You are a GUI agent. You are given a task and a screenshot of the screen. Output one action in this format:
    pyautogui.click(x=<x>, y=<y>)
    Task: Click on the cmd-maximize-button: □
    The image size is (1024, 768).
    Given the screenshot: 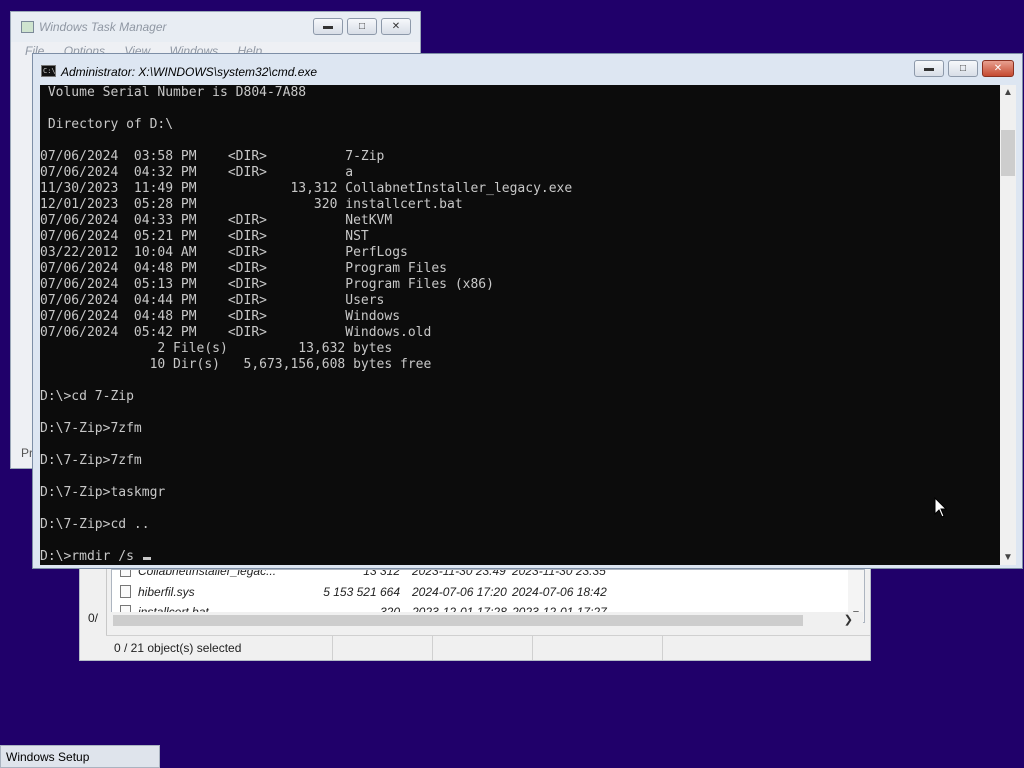 What is the action you would take?
    pyautogui.click(x=963, y=68)
    